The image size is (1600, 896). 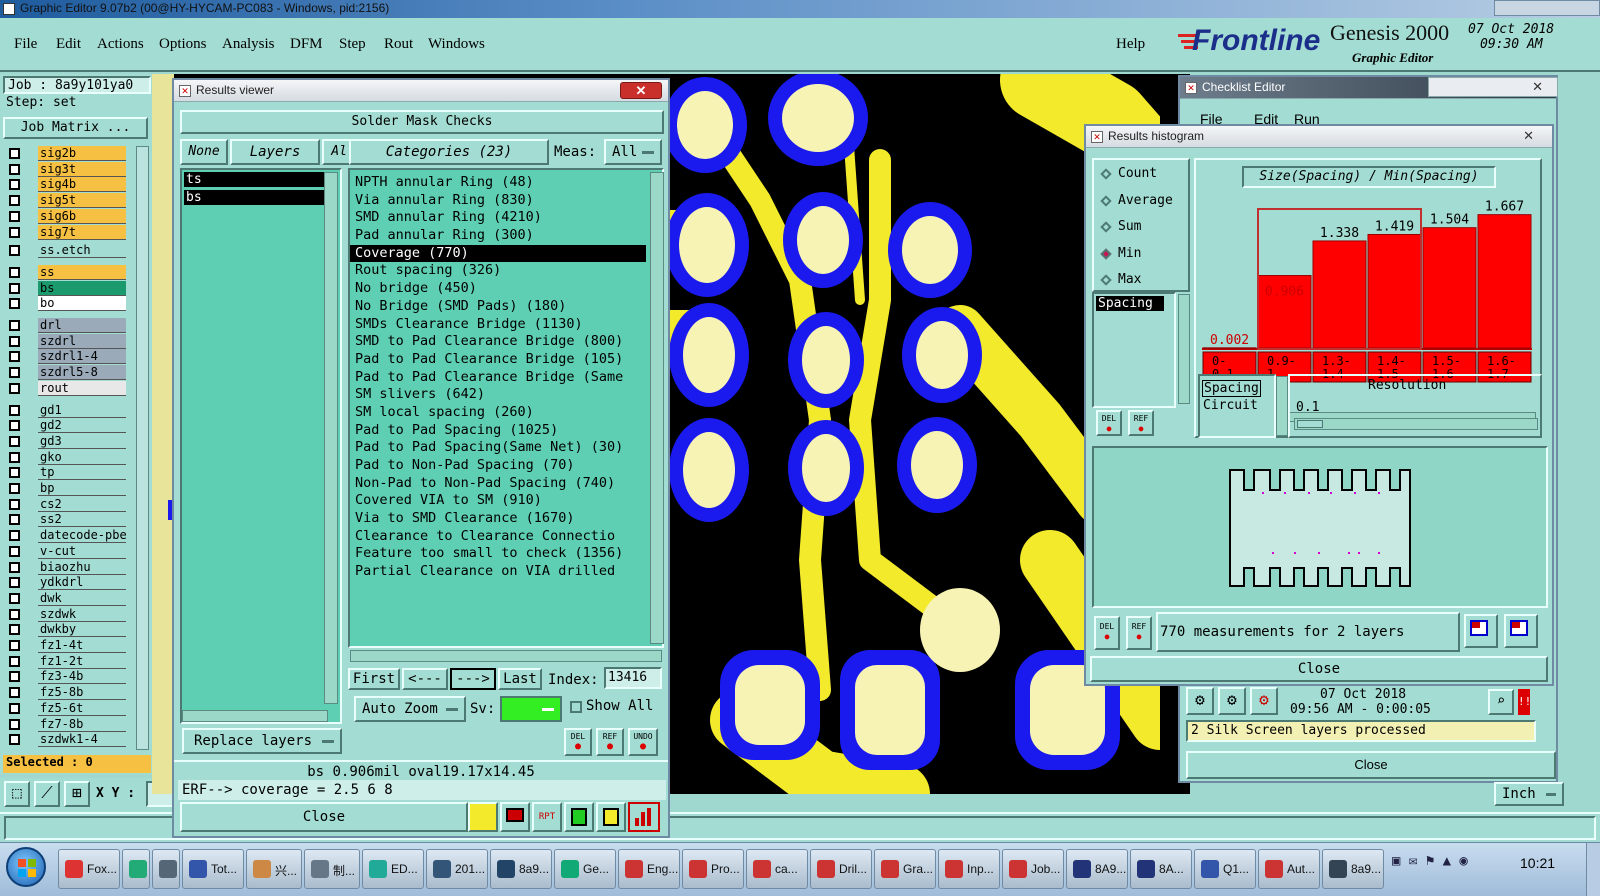 I want to click on first-button: First, so click(x=374, y=679).